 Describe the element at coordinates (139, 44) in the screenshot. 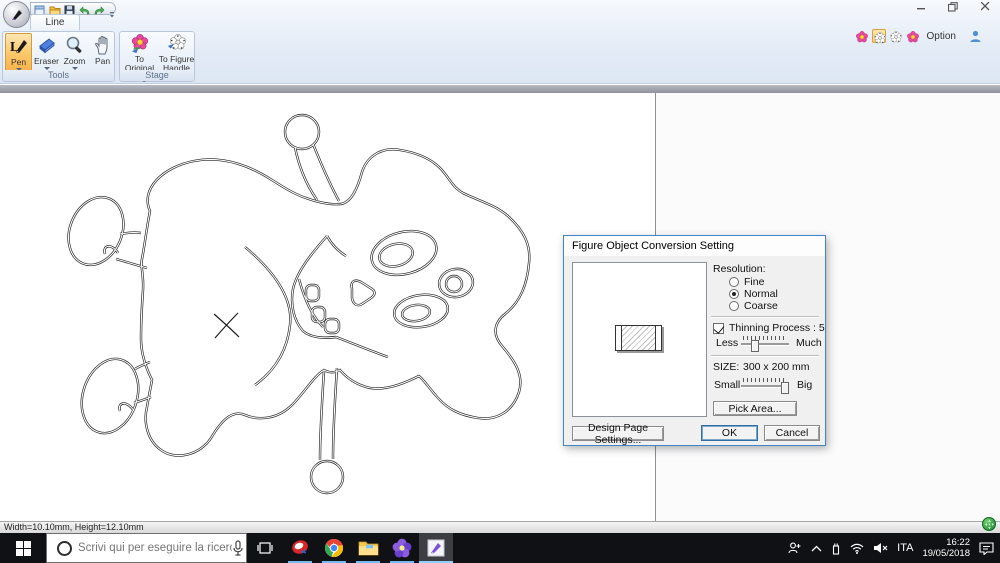

I see `original-image-flower-icon` at that location.